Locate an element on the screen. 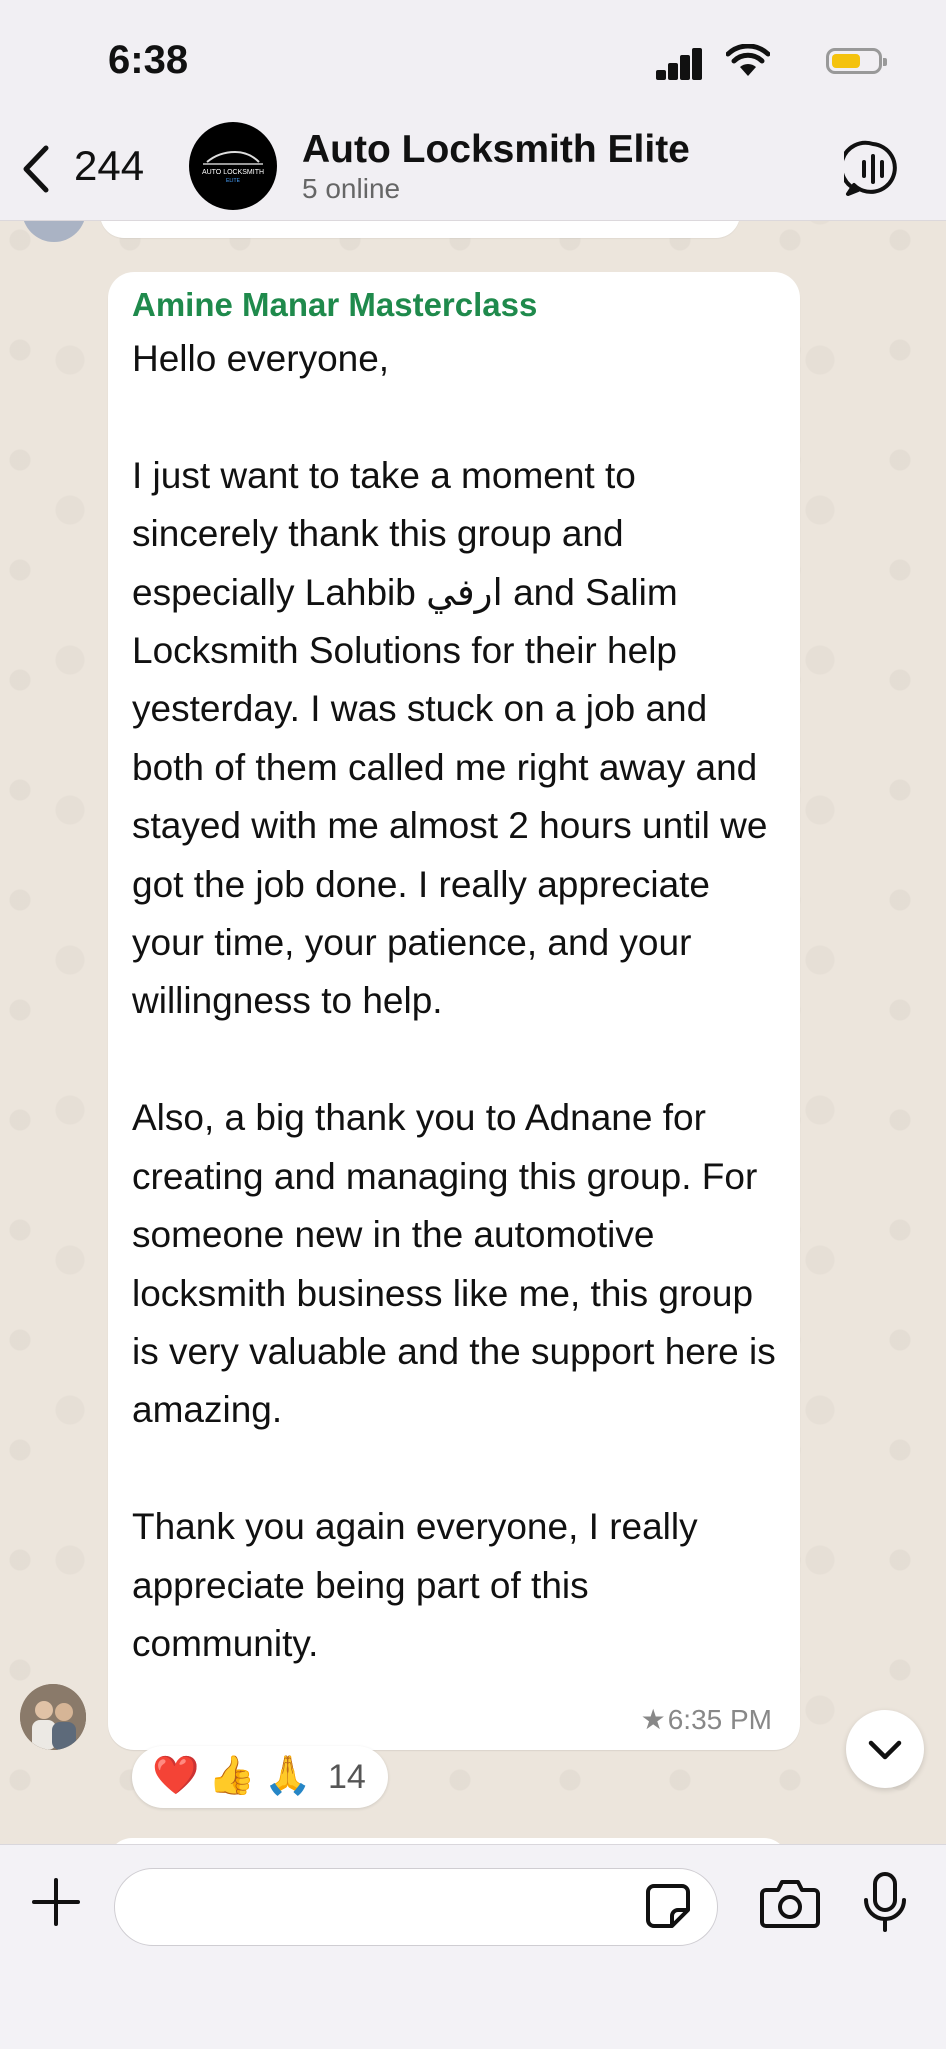 The width and height of the screenshot is (946, 2049). back-button: 244 is located at coordinates (85, 168).